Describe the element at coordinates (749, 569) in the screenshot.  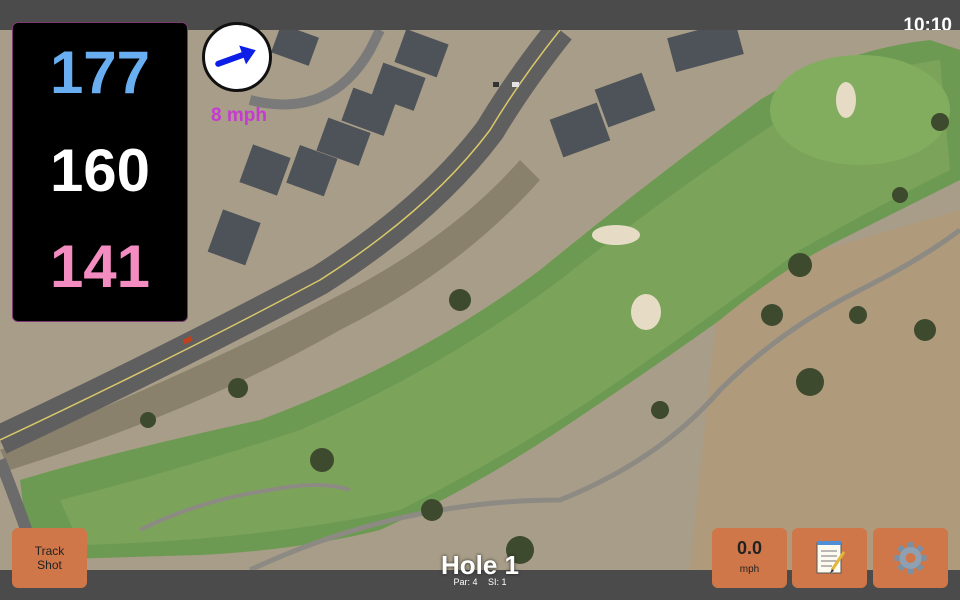
I see `speed-unit: mph` at that location.